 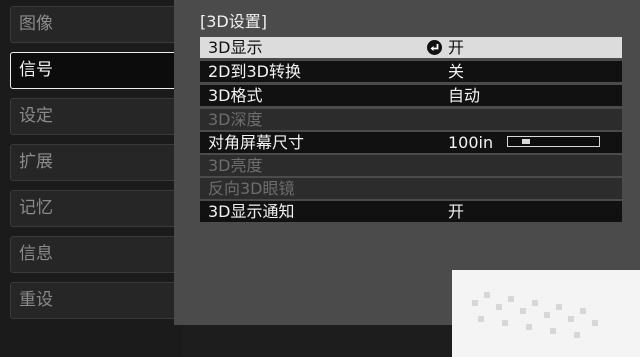 I want to click on sidebar-item-settings: 设定, so click(x=94, y=116).